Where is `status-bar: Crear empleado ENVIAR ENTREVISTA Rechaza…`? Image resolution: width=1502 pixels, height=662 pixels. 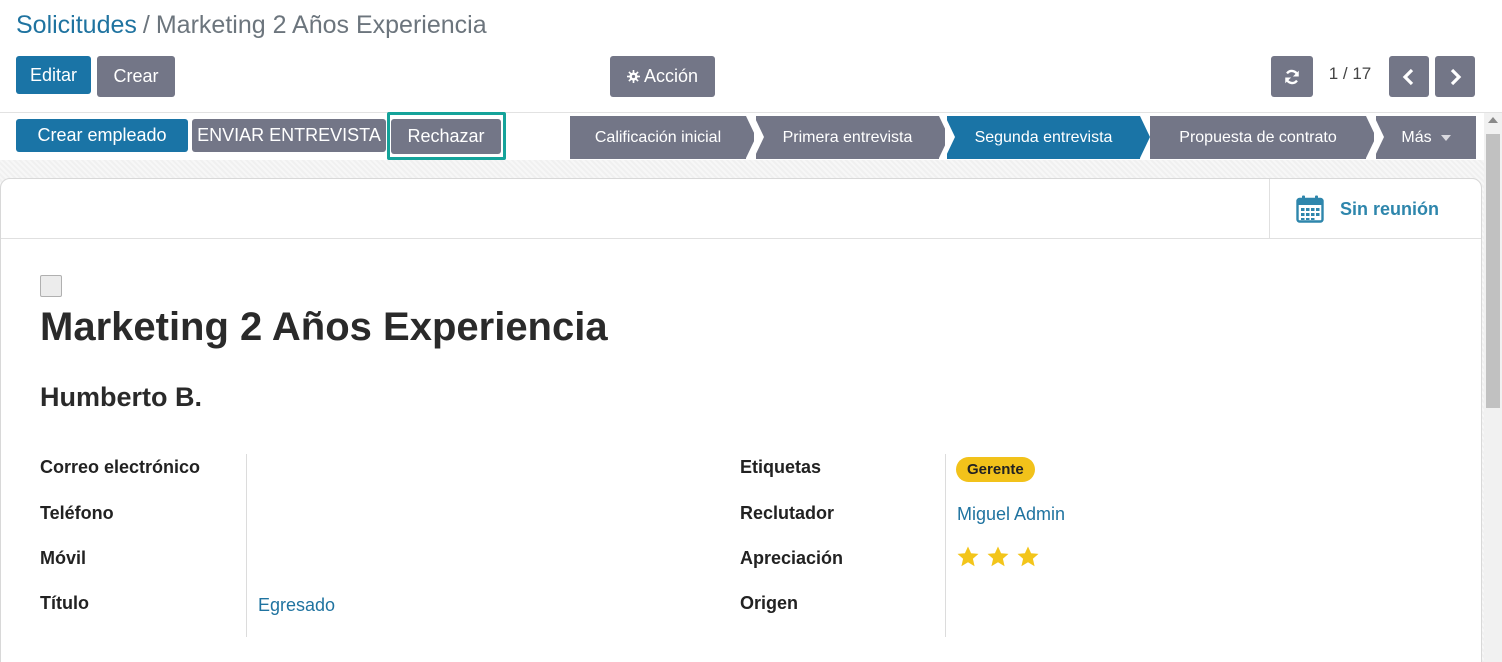
status-bar: Crear empleado ENVIAR ENTREVISTA Rechaza… is located at coordinates (742, 136).